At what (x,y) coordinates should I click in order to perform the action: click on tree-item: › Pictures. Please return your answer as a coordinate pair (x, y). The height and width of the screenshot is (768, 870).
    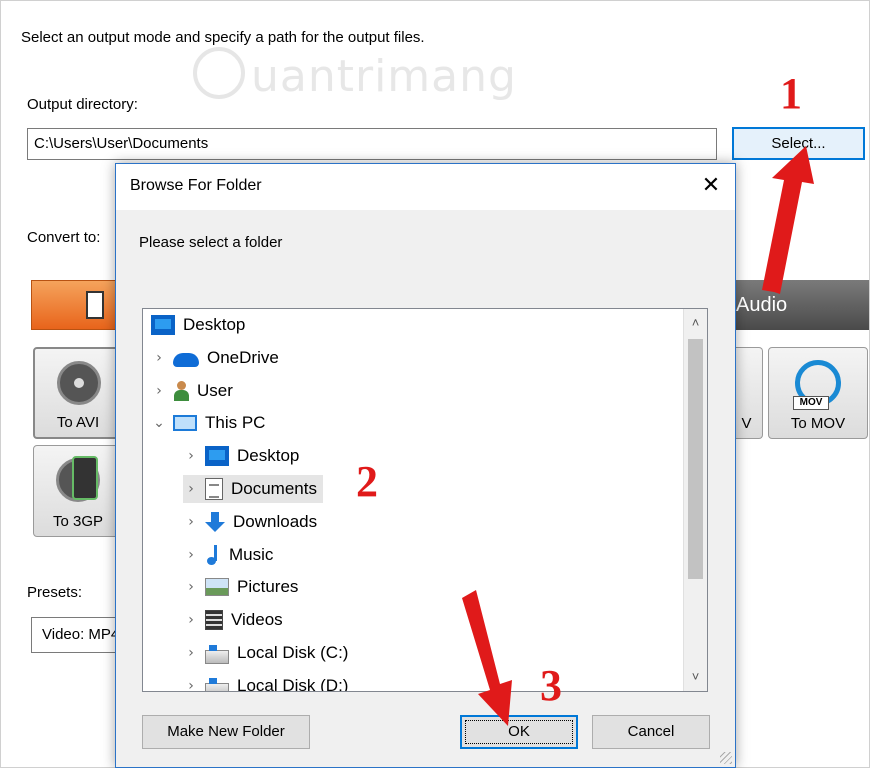
    Looking at the image, I should click on (240, 587).